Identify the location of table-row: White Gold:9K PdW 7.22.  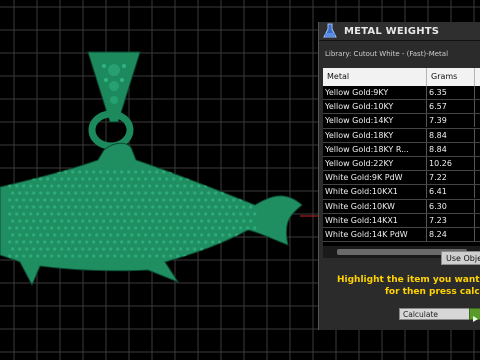
(401, 178).